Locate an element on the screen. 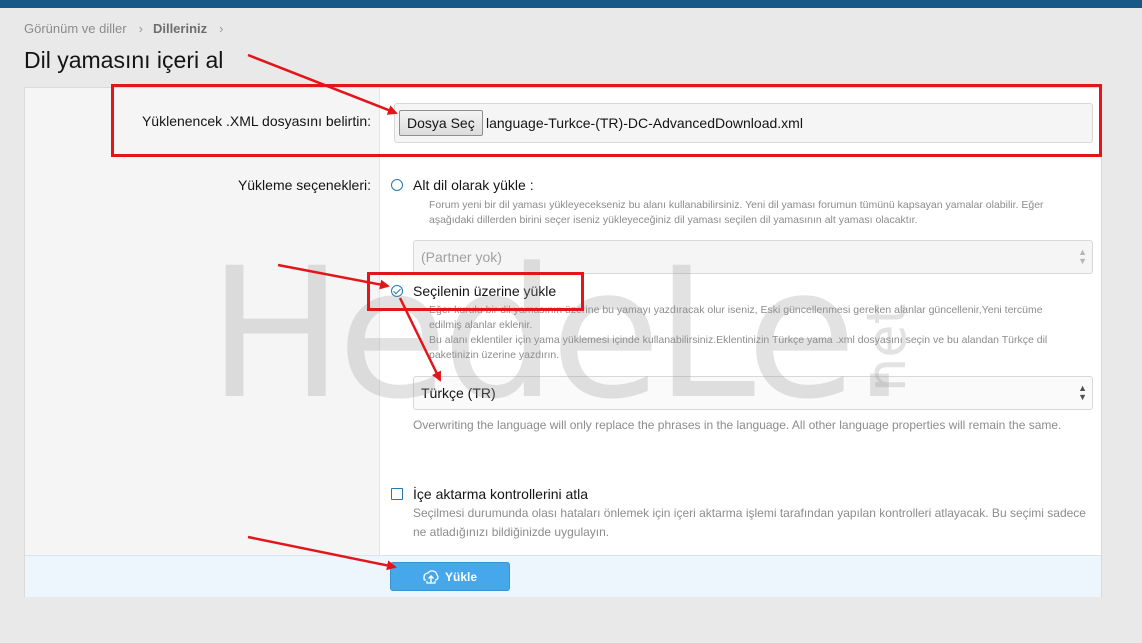 This screenshot has width=1142, height=643. options-row-label: Yükleme seçenekleri: is located at coordinates (304, 185).